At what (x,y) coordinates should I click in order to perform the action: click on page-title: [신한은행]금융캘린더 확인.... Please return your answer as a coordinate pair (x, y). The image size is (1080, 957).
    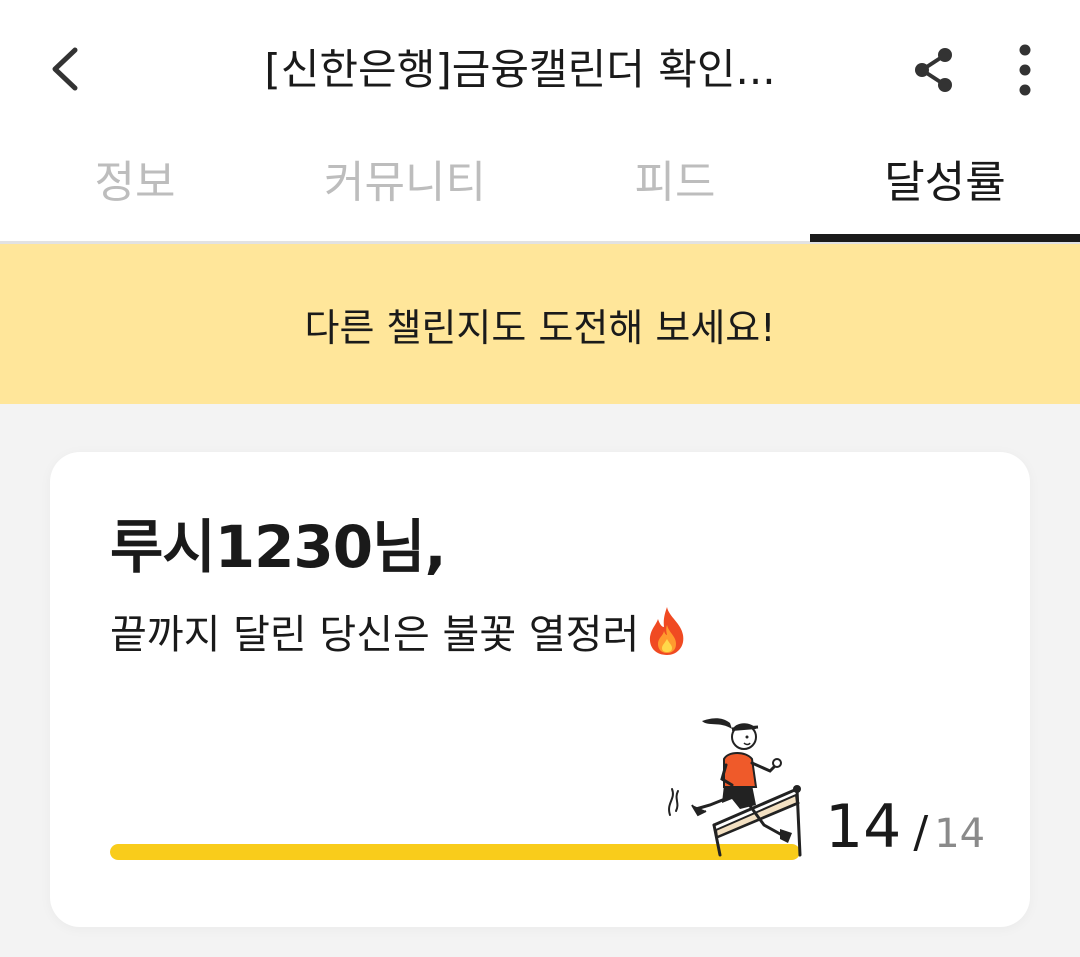
    Looking at the image, I should click on (520, 69).